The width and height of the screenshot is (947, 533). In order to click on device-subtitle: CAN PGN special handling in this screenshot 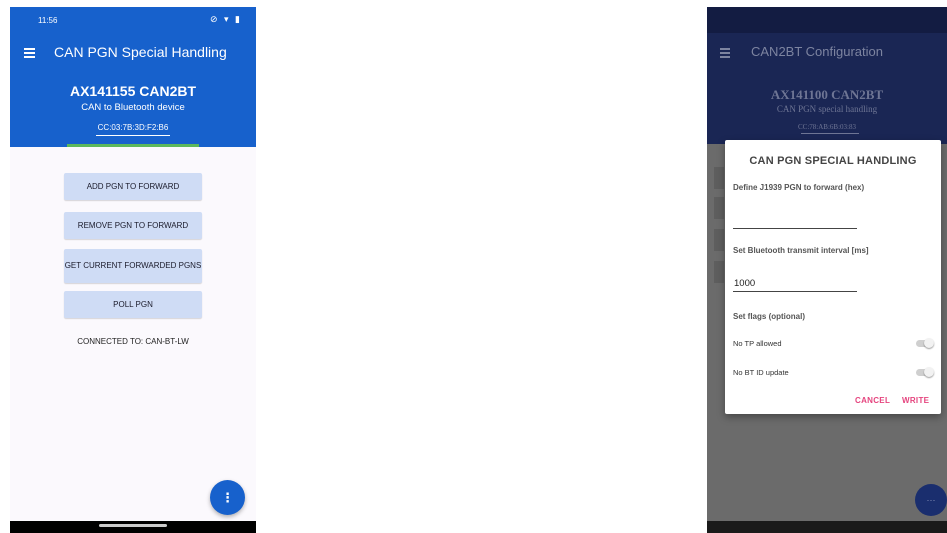, I will do `click(827, 109)`.